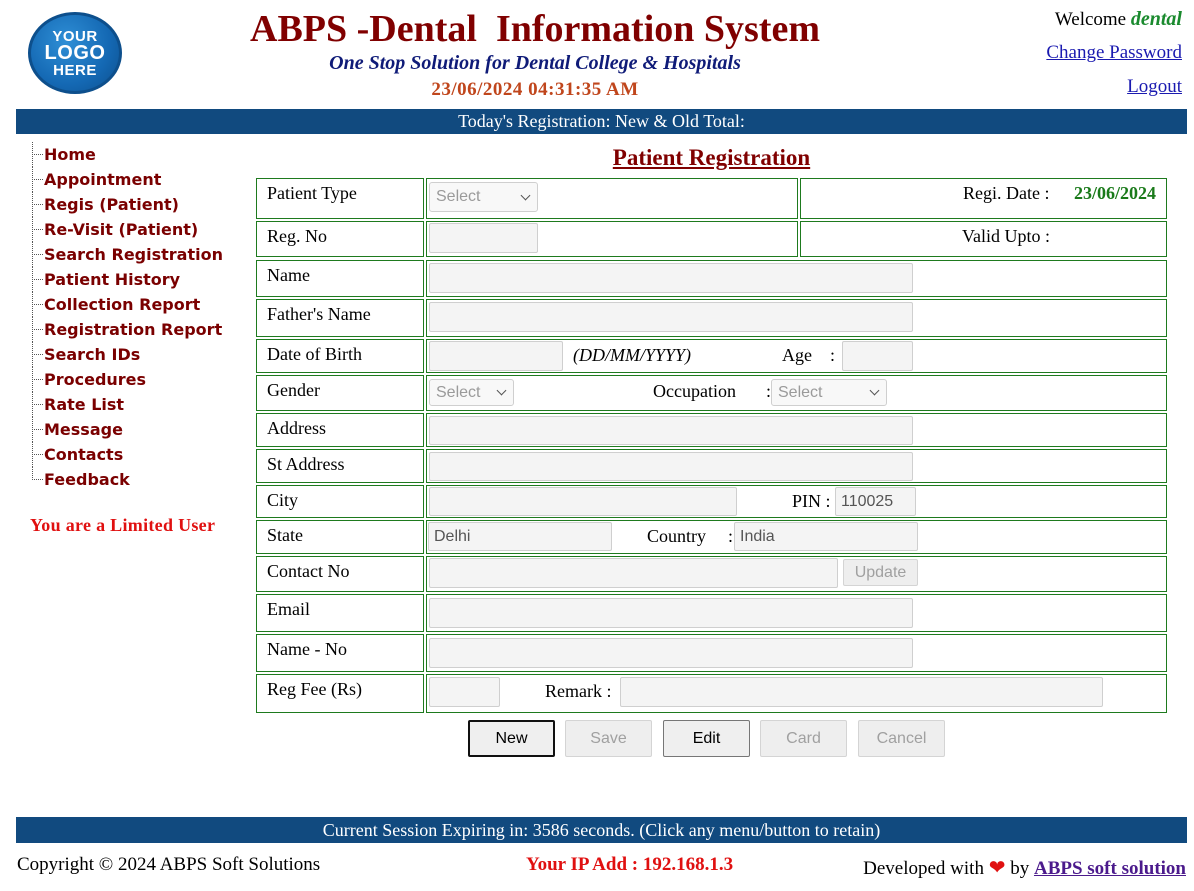 This screenshot has height=891, width=1194. Describe the element at coordinates (126, 254) in the screenshot. I see `menu-item-search-registration: Search Registration` at that location.